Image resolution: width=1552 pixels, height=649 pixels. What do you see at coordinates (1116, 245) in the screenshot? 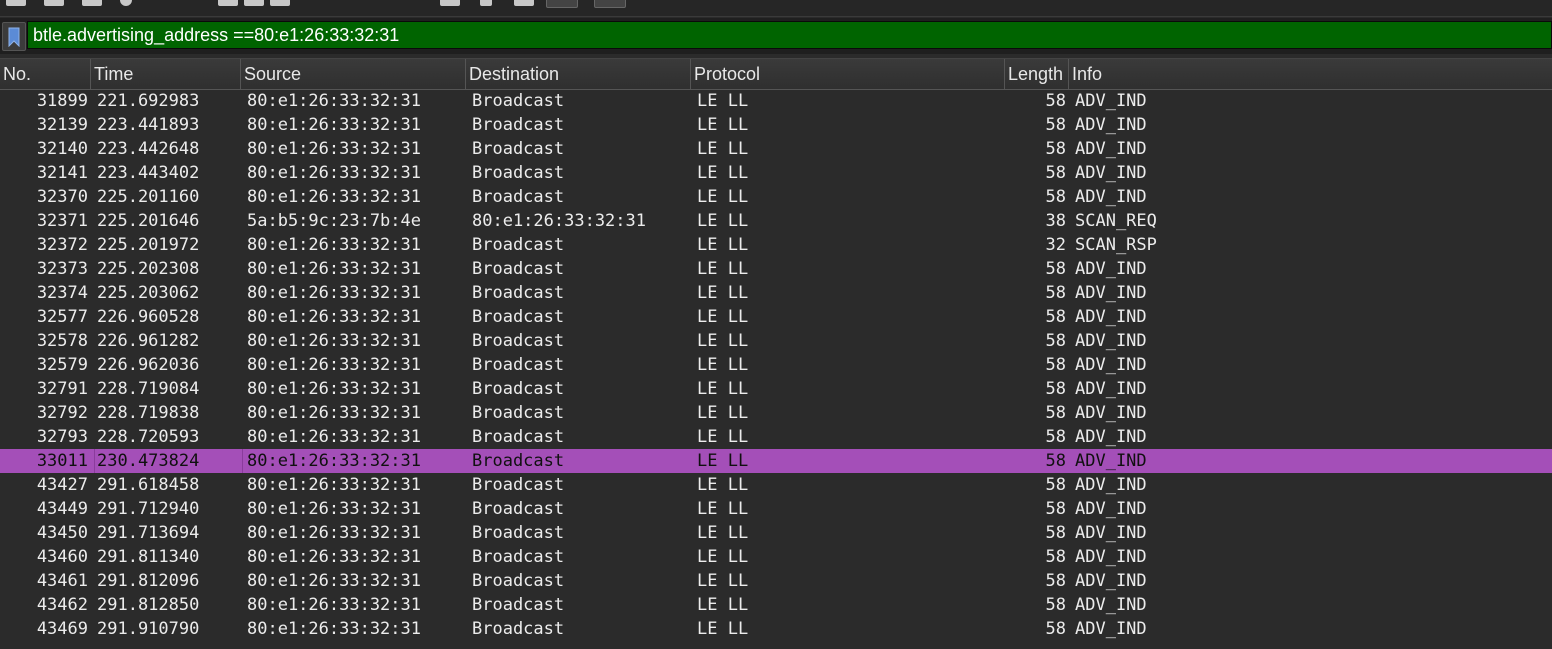
I see `packet-info: SCAN_RSP` at bounding box center [1116, 245].